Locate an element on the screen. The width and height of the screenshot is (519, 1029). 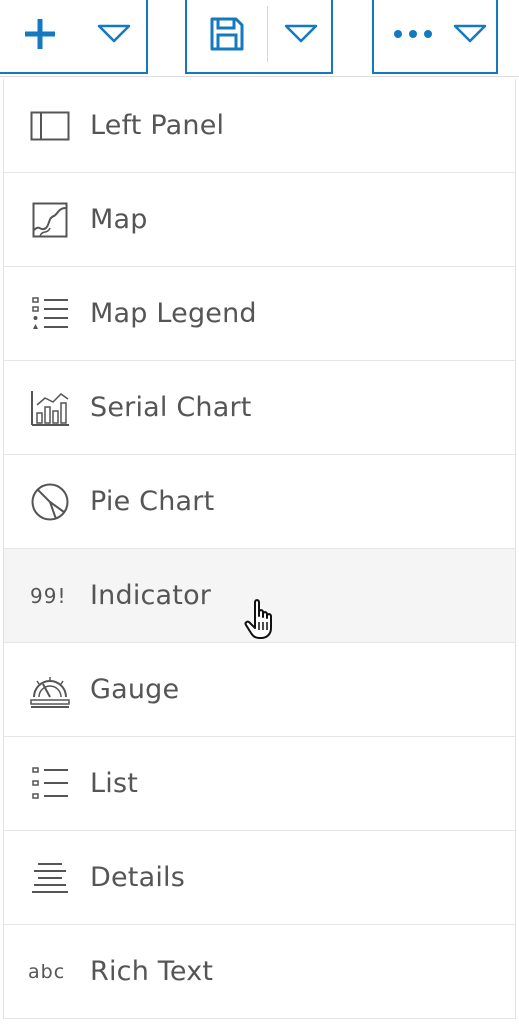
menu-item-list: List is located at coordinates (259, 784).